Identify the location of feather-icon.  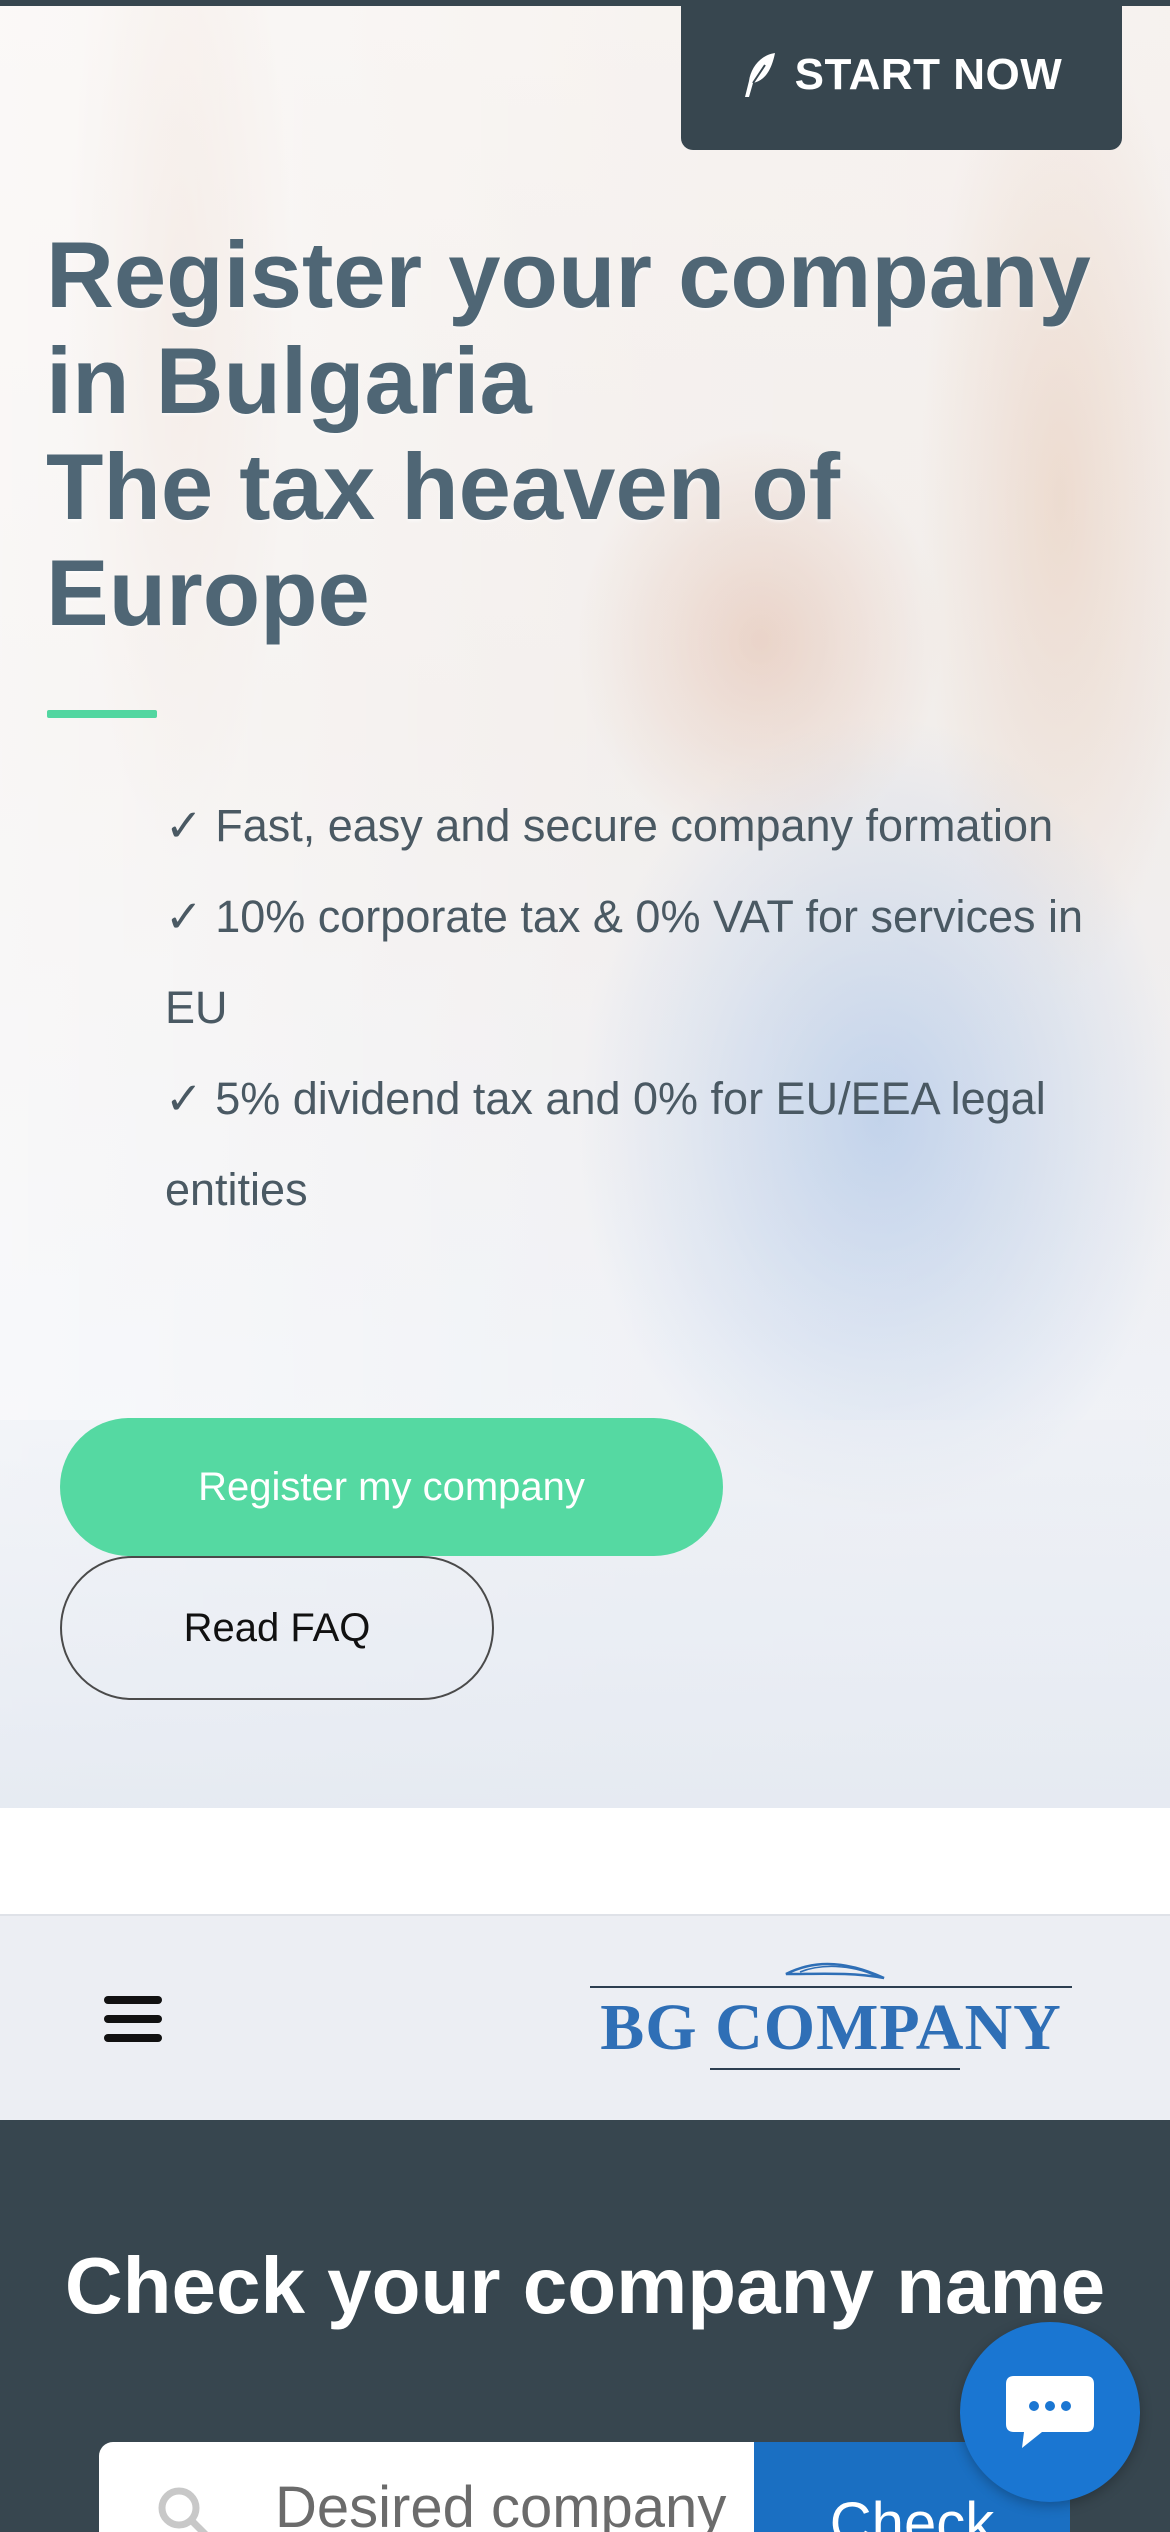
(759, 75).